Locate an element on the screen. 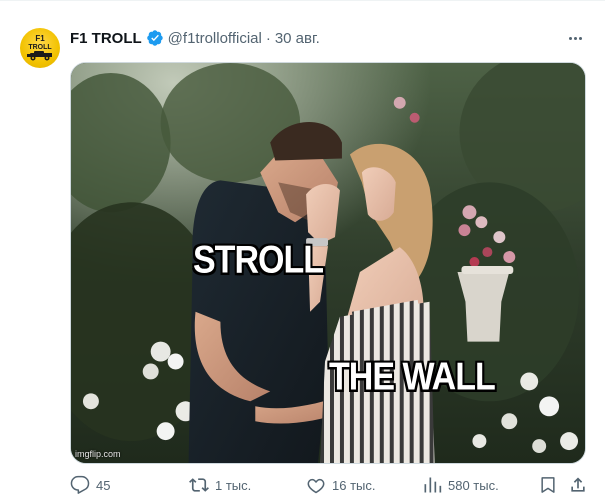 This screenshot has height=504, width=605. retweet-count: 1 тыс. is located at coordinates (233, 485).